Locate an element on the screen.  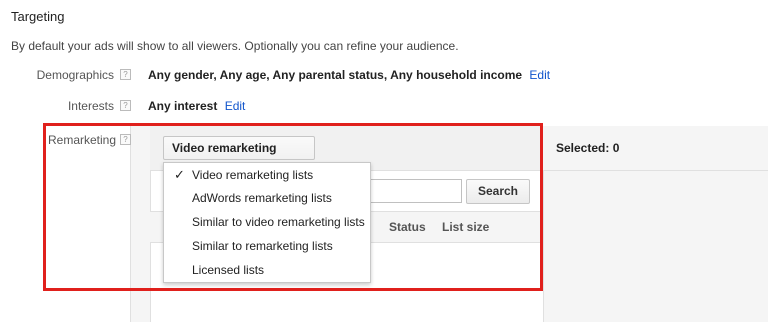
interests-edit-link: Edit is located at coordinates (235, 106).